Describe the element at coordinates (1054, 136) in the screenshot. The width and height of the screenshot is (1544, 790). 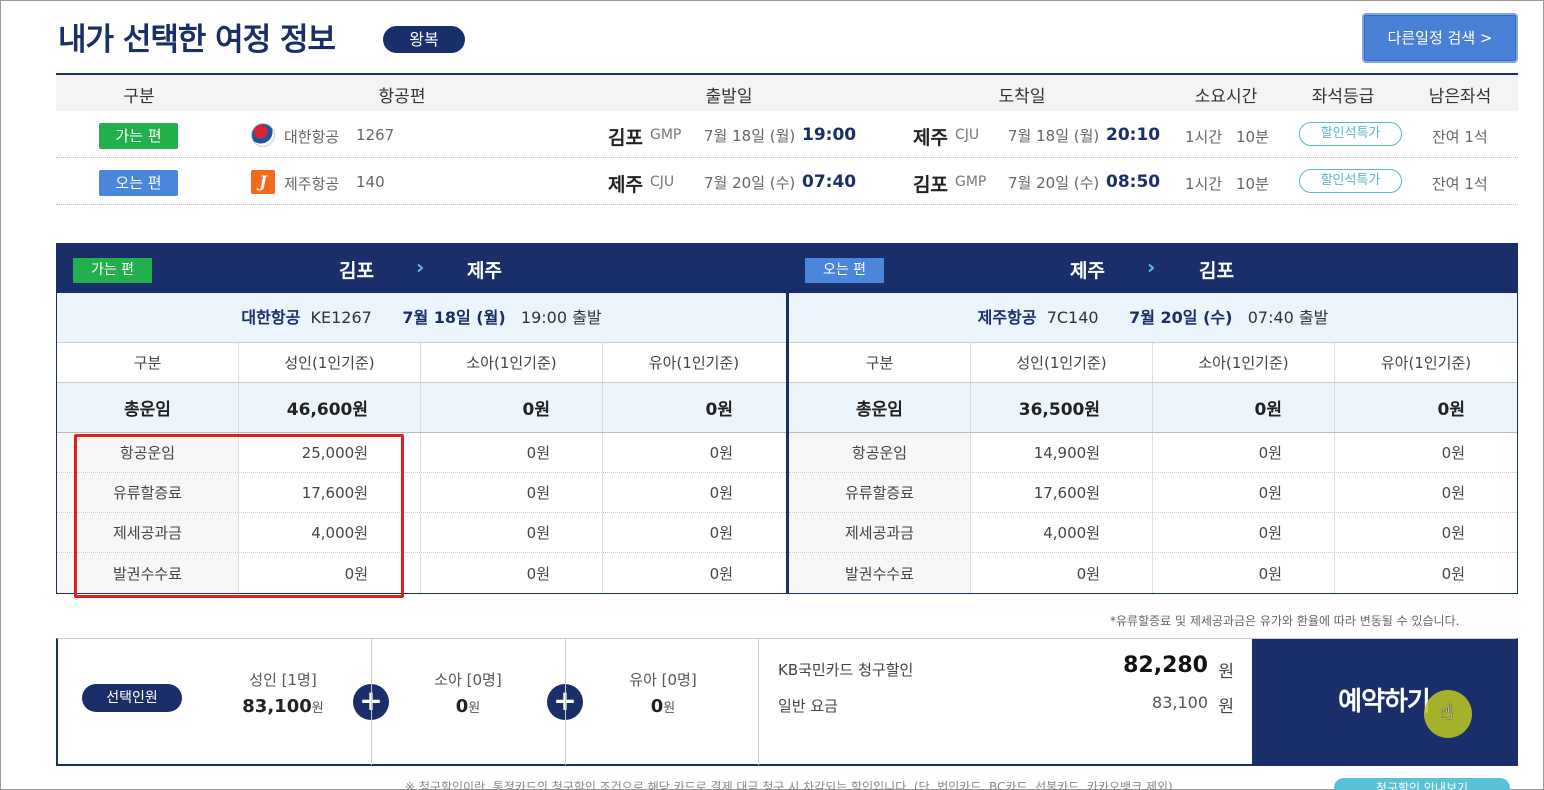
I see `arrival-date: 7월 18일 (월)` at that location.